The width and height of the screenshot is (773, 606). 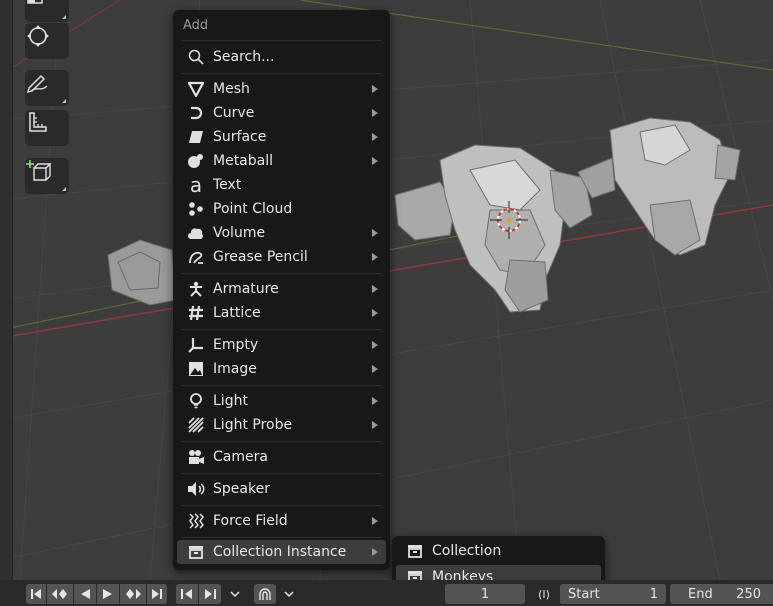 I want to click on play-button, so click(x=108, y=594).